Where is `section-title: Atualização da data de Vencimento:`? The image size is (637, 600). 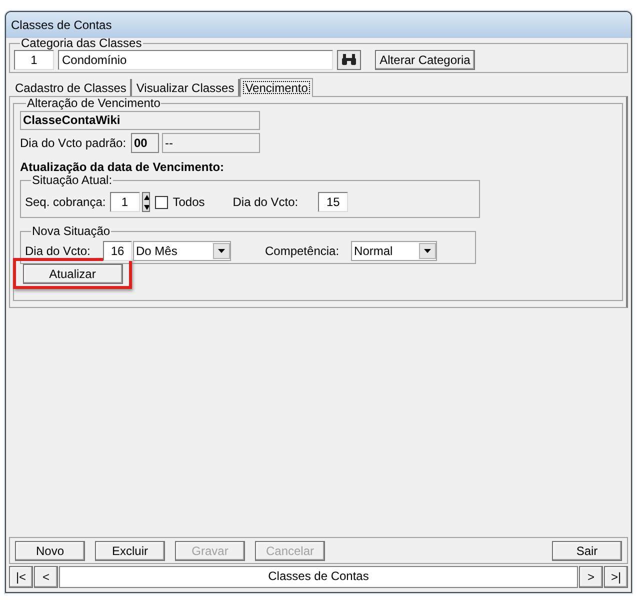
section-title: Atualização da data de Vencimento: is located at coordinates (123, 167).